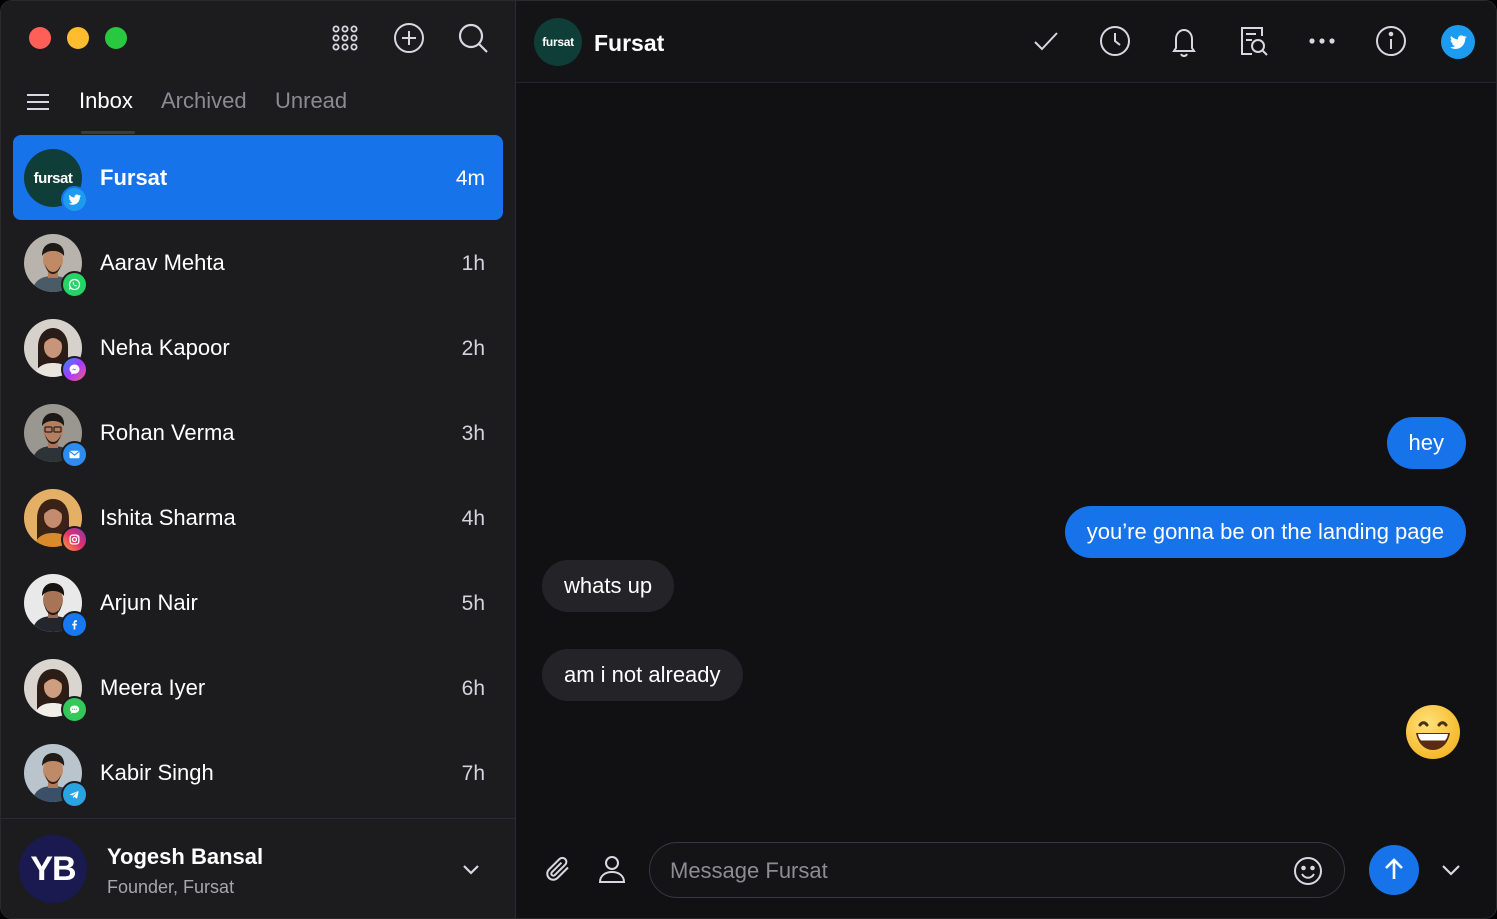  I want to click on conversation-item-neha-kapoor: Neha Kapoor 2h, so click(258, 347).